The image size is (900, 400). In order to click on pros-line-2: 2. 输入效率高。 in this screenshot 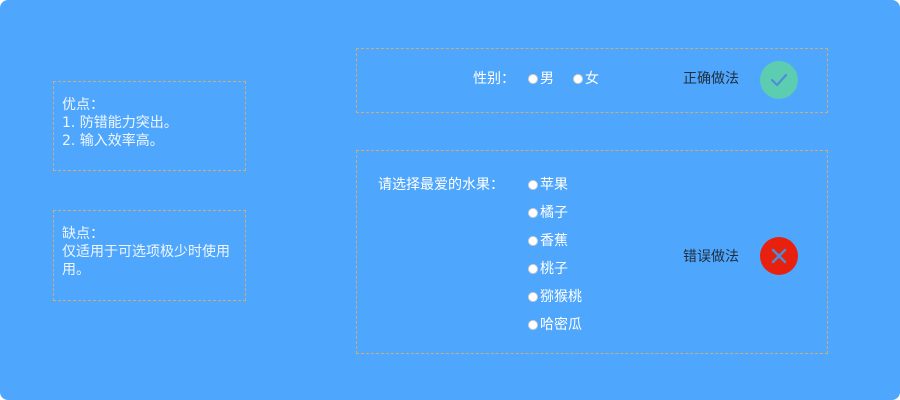, I will do `click(113, 141)`.